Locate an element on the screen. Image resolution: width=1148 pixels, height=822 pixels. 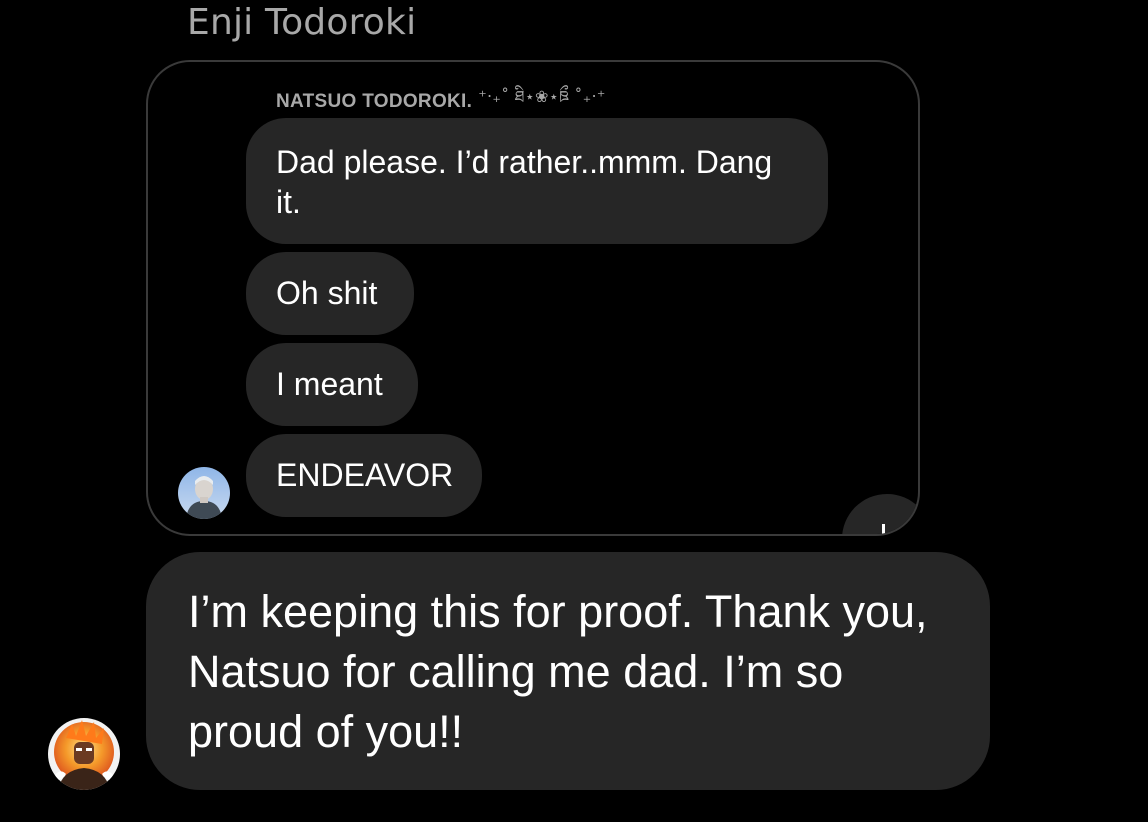
shared-message-text: Dad please. I’d rather..mmm. Dang it. is located at coordinates (524, 182).